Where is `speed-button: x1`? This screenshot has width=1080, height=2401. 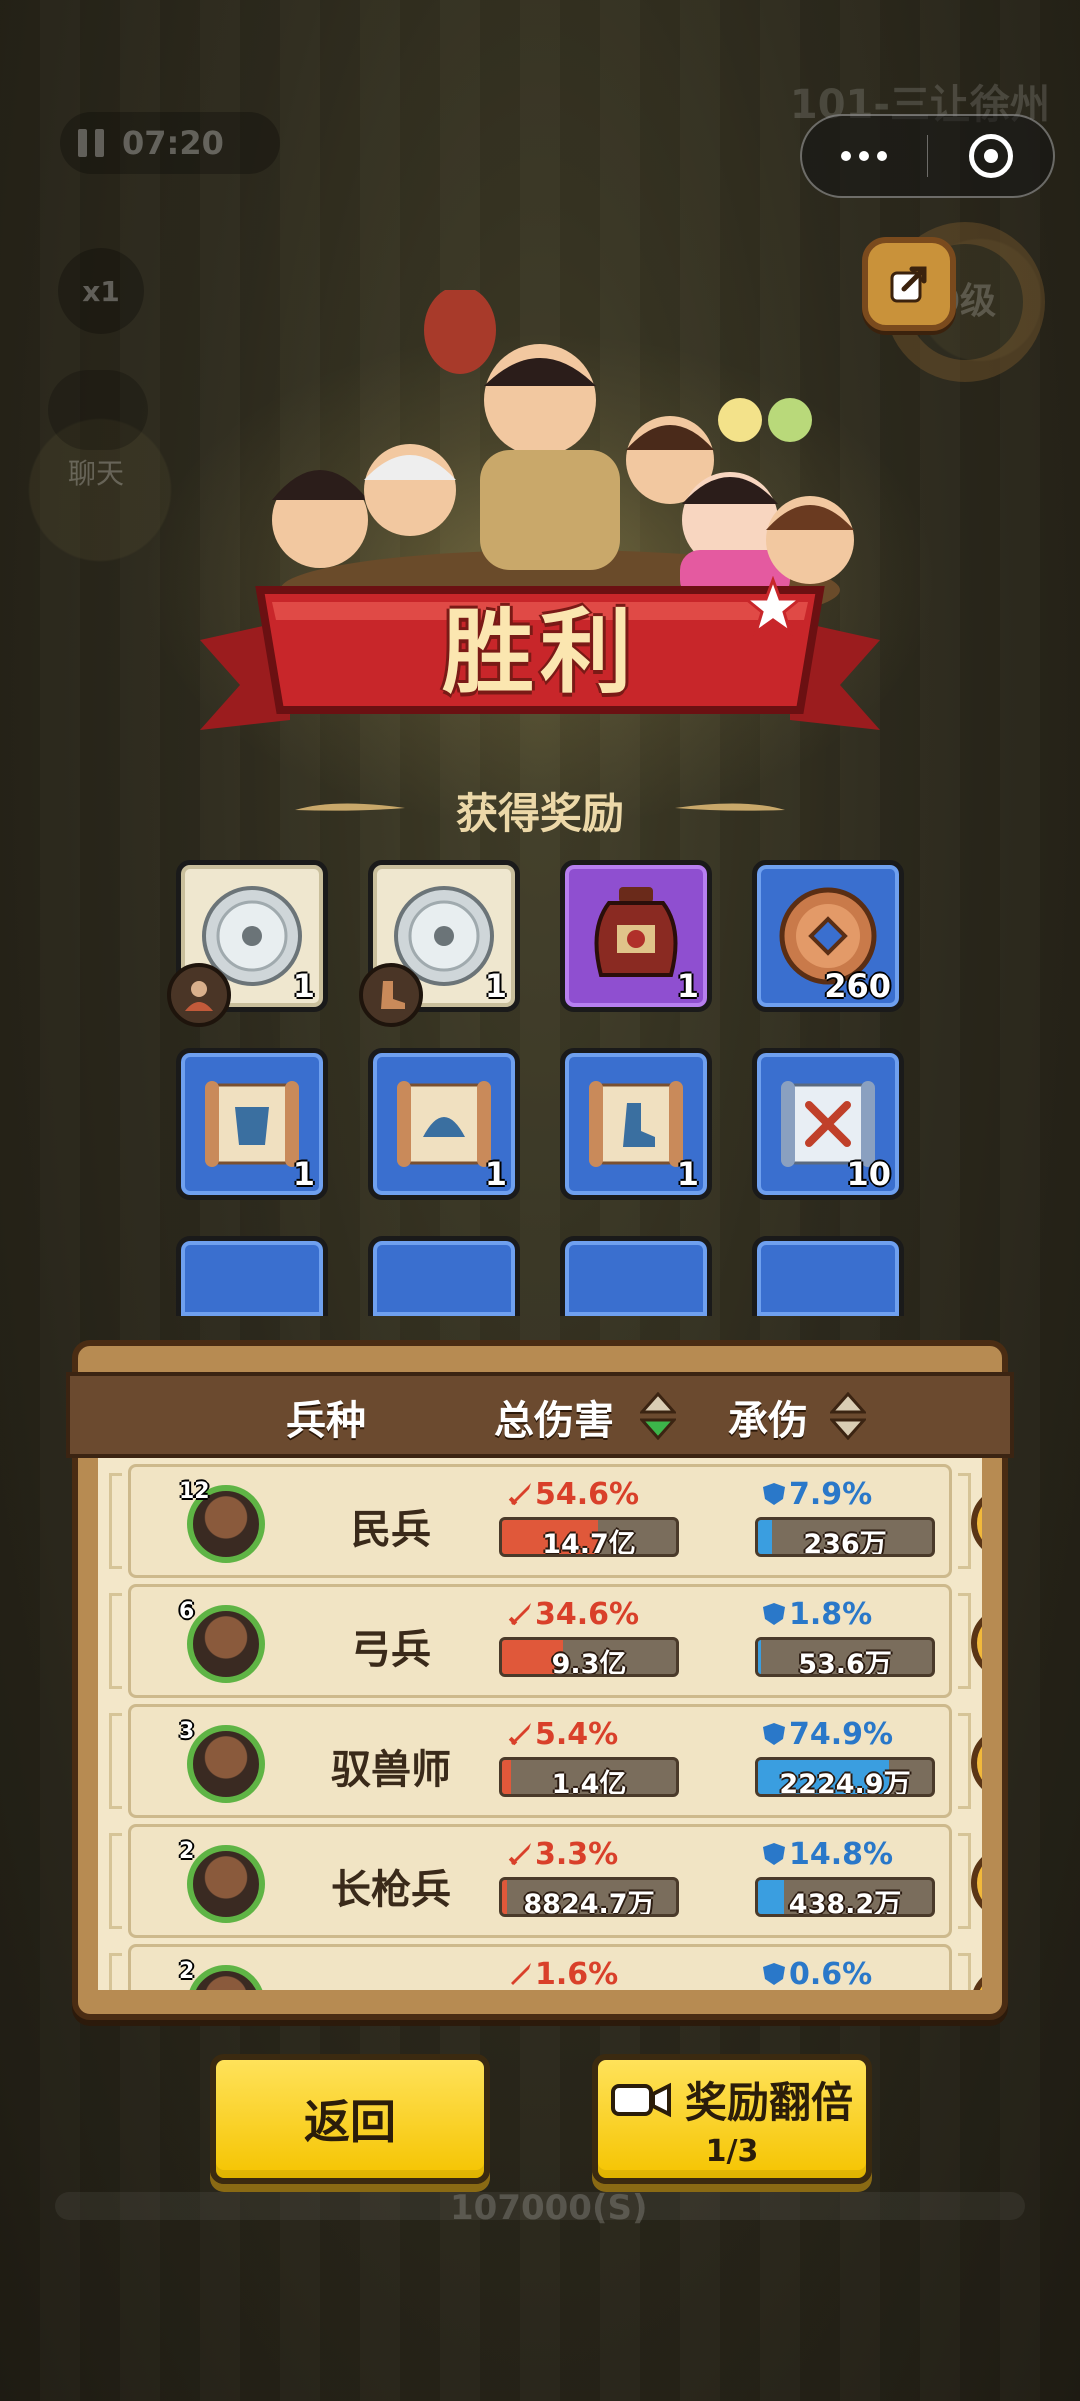
speed-button: x1 is located at coordinates (101, 291).